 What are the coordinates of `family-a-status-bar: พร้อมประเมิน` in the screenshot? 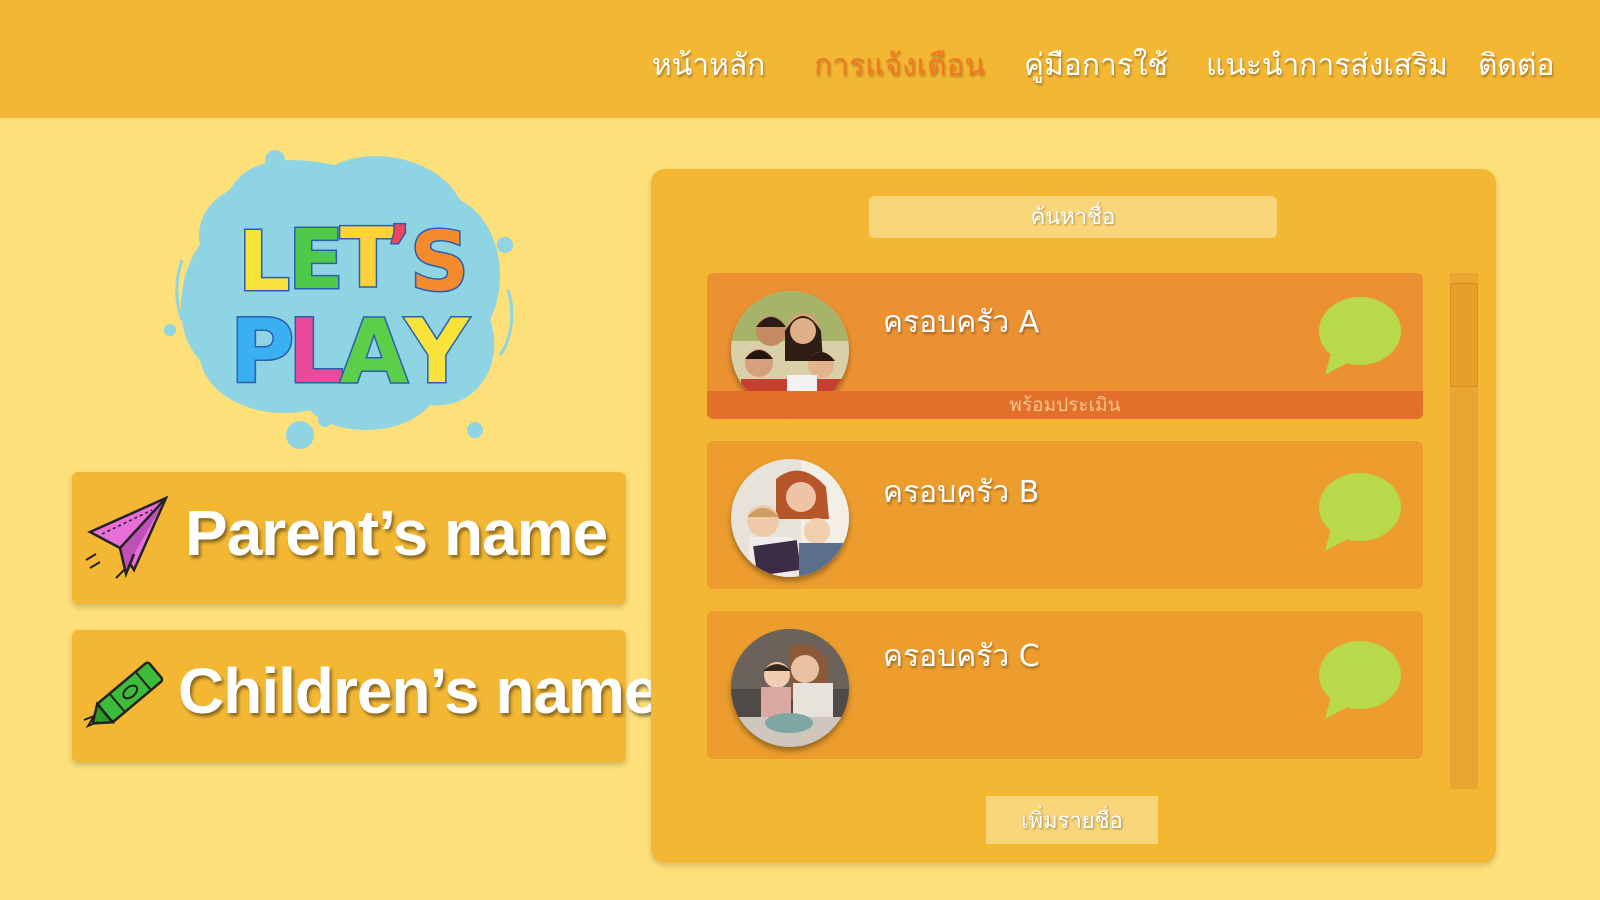 It's located at (1065, 405).